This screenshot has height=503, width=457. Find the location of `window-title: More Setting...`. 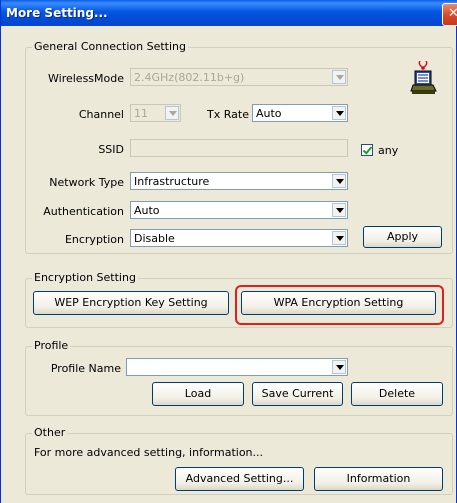

window-title: More Setting... is located at coordinates (57, 13).